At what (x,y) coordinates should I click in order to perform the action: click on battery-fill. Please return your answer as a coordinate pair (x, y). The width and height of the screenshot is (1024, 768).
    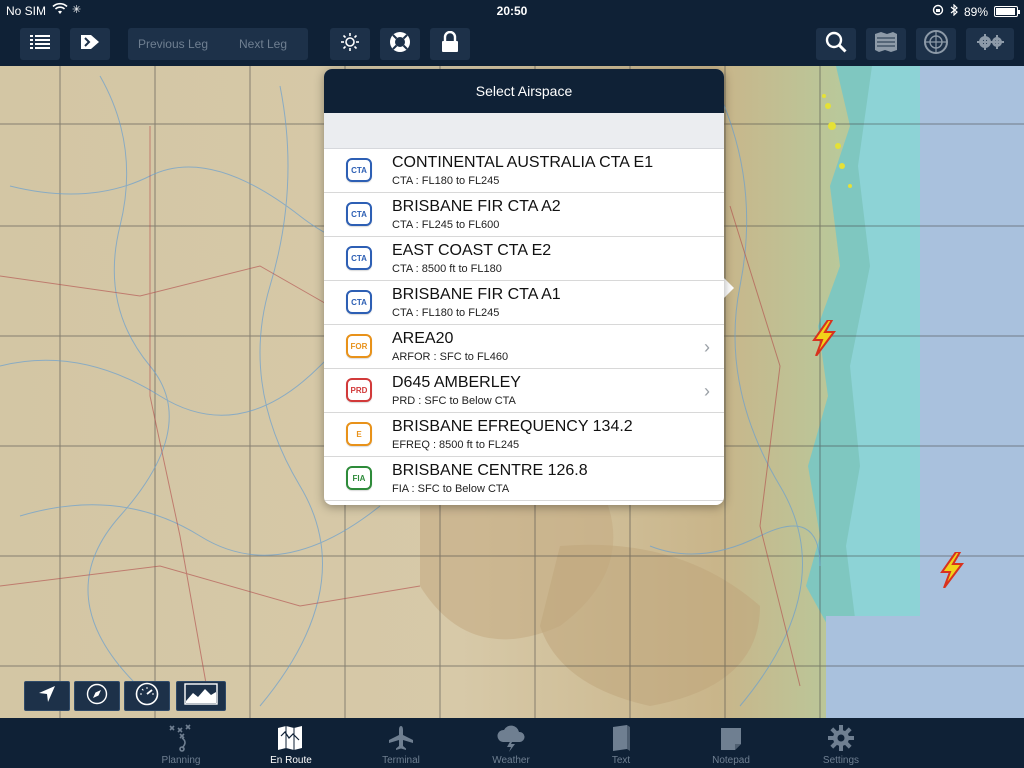
    Looking at the image, I should click on (1005, 11).